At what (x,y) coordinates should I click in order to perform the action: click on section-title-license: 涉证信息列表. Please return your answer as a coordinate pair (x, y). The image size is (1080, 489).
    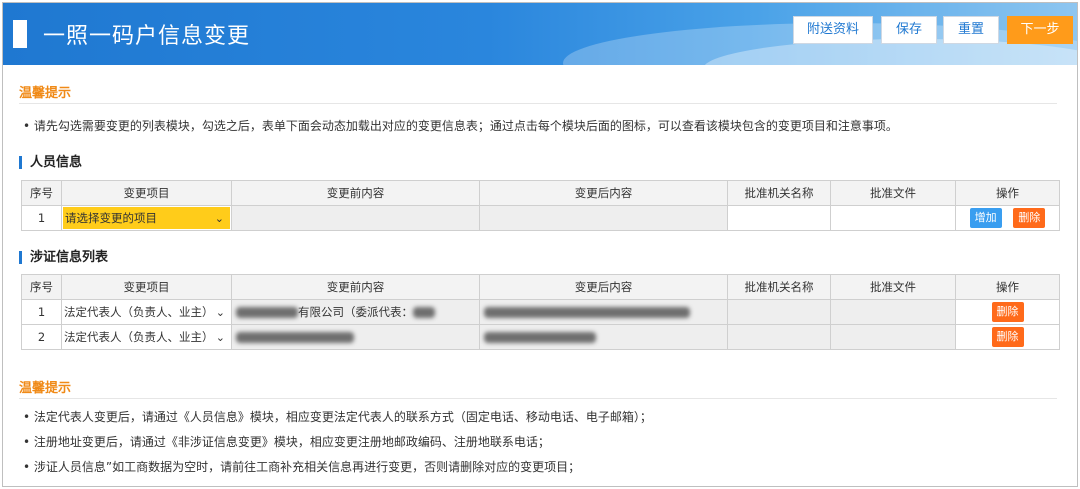
    Looking at the image, I should click on (63, 257).